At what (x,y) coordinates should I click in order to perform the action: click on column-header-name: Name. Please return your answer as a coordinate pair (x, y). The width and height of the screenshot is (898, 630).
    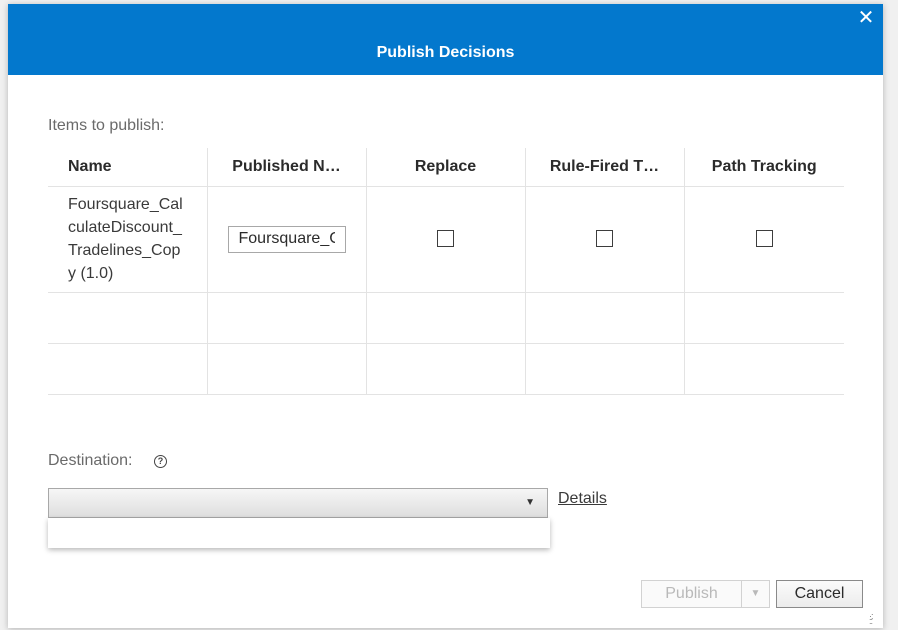
    Looking at the image, I should click on (127, 167).